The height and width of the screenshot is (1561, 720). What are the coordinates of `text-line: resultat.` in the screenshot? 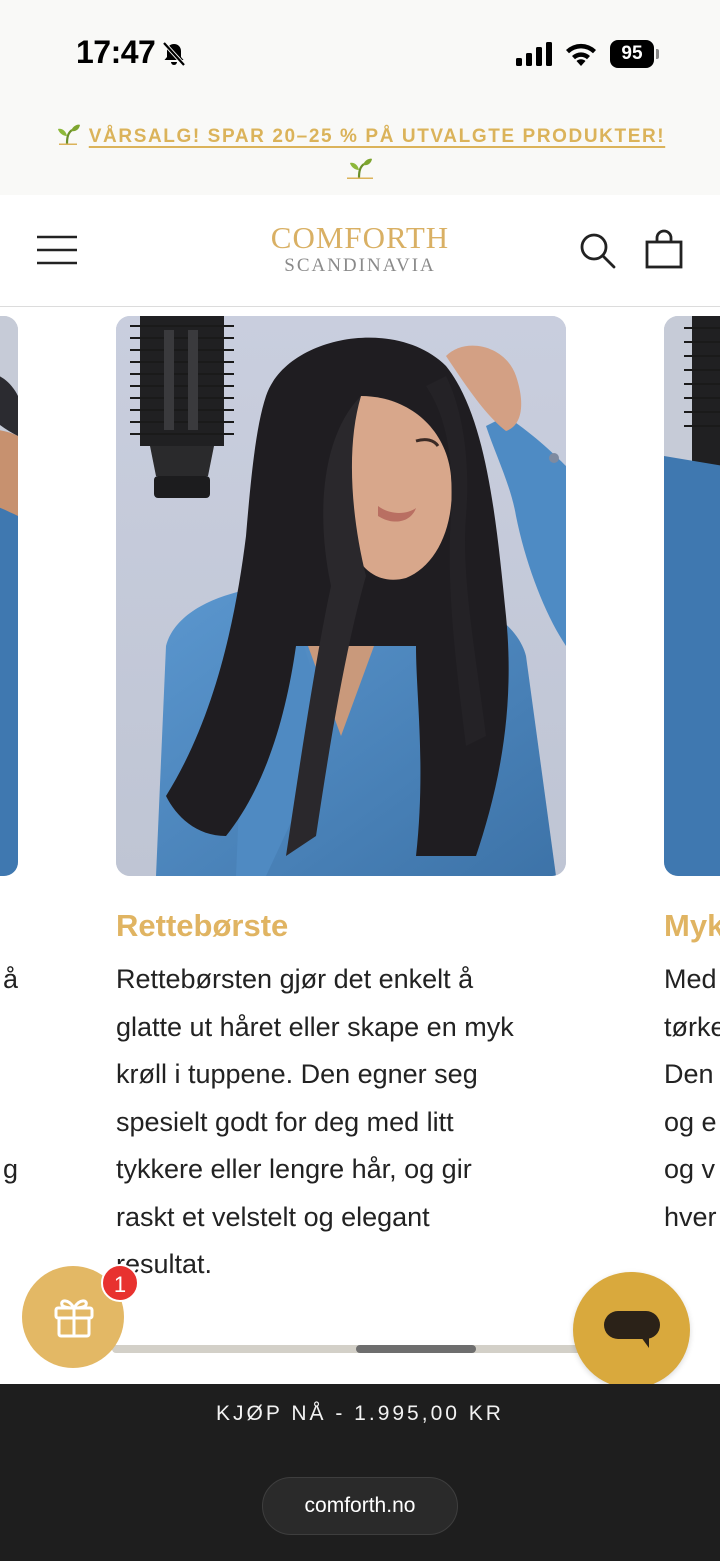 It's located at (164, 1264).